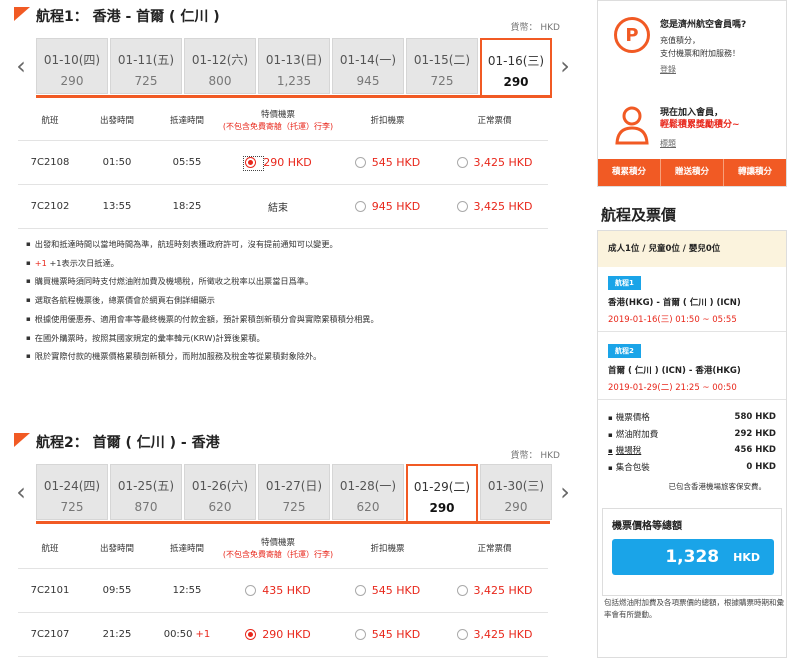  What do you see at coordinates (117, 590) in the screenshot?
I see `departure-time: 09:55` at bounding box center [117, 590].